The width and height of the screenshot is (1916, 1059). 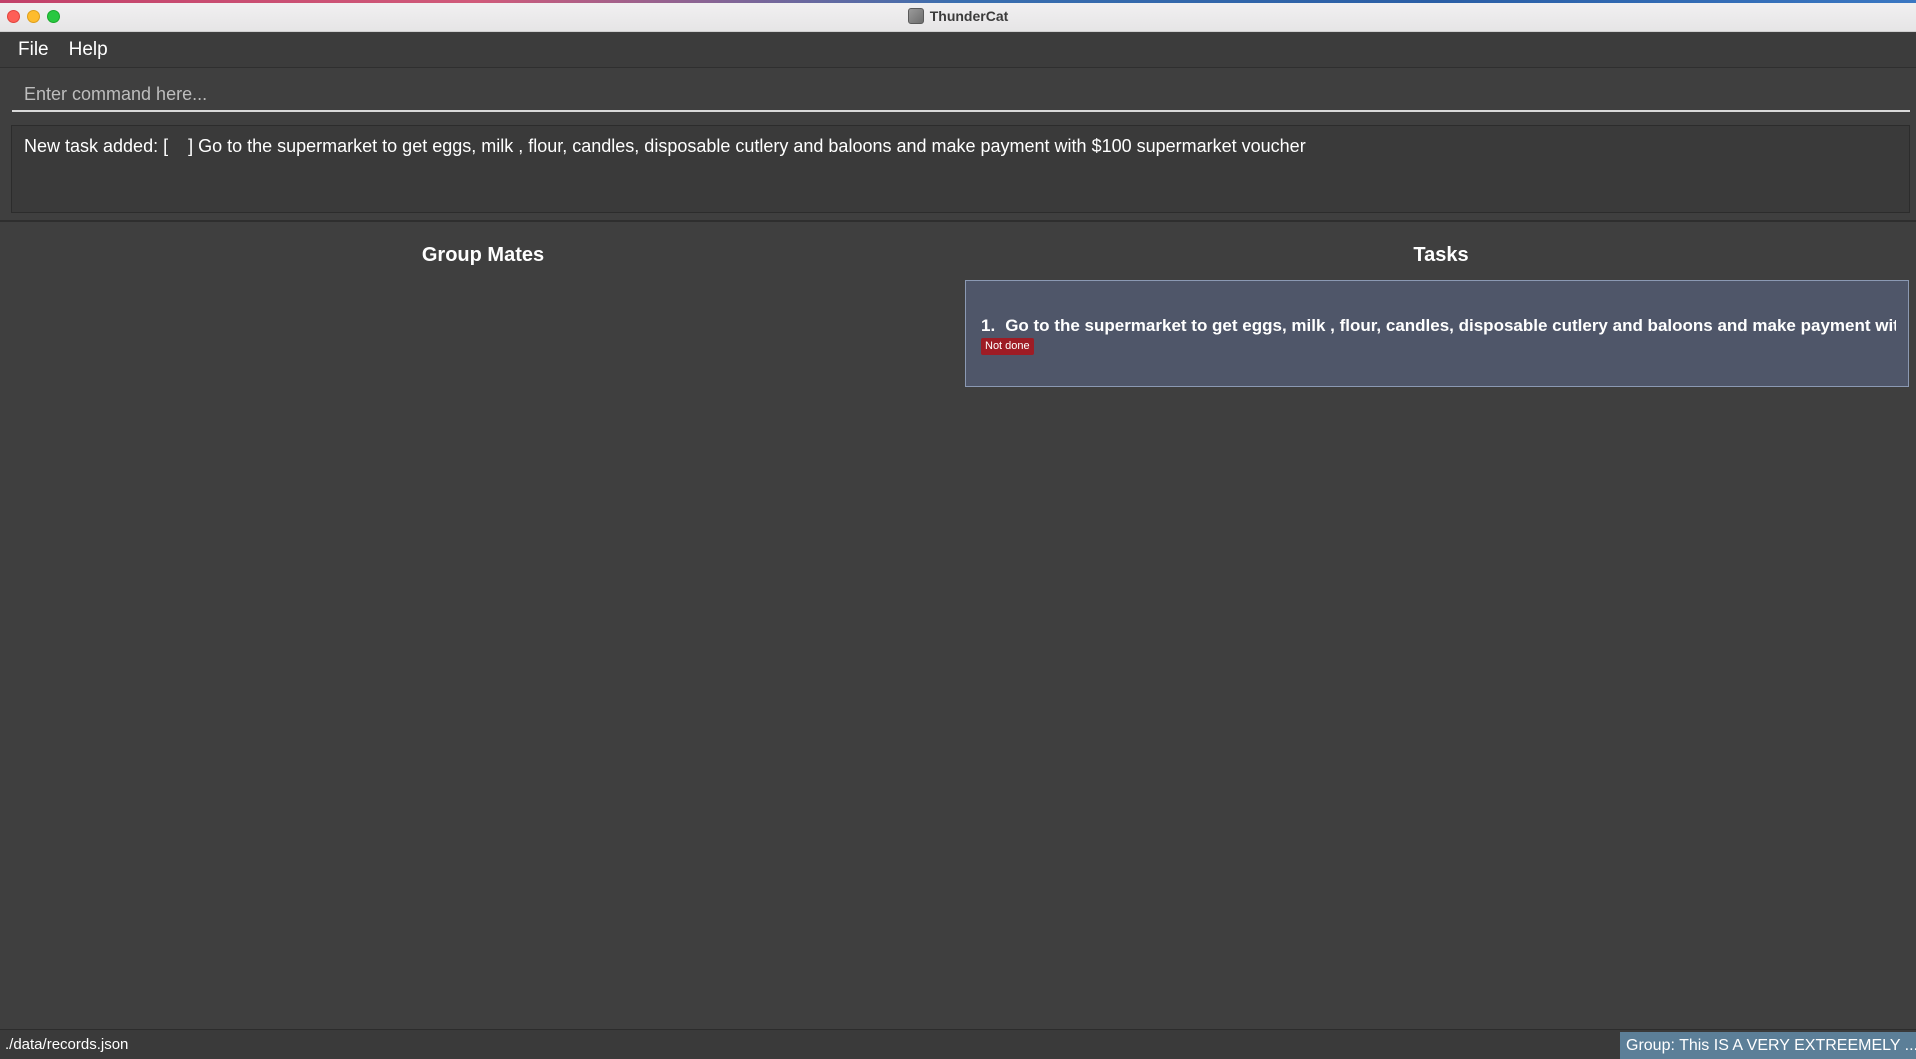 What do you see at coordinates (33, 50) in the screenshot?
I see `menu-file: File` at bounding box center [33, 50].